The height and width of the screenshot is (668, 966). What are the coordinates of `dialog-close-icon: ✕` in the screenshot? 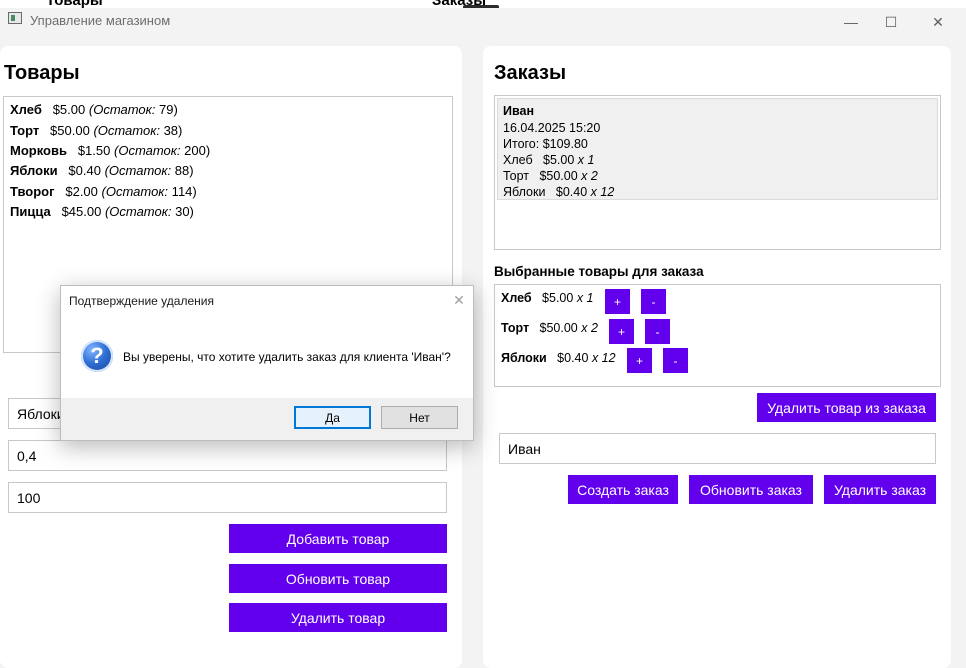 It's located at (459, 300).